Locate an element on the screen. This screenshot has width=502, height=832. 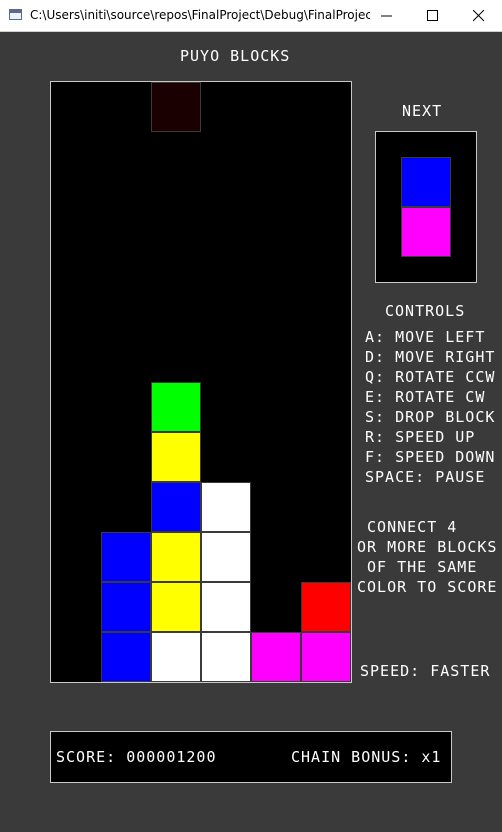
control-drop-block: S: DROP BLOCK is located at coordinates (430, 417).